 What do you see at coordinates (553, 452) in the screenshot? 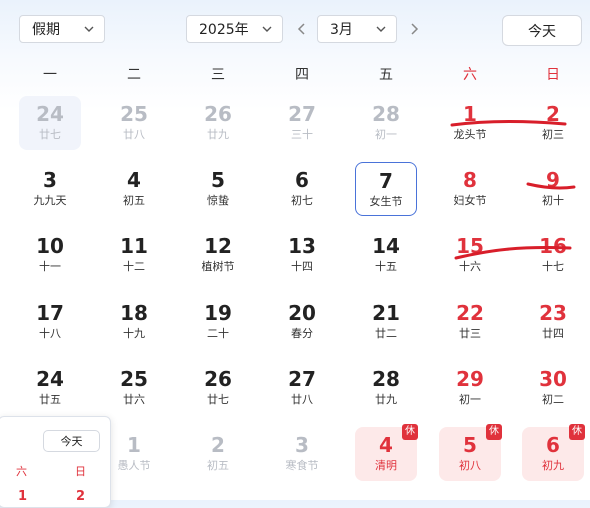
I see `day-cell: 6 初九休` at bounding box center [553, 452].